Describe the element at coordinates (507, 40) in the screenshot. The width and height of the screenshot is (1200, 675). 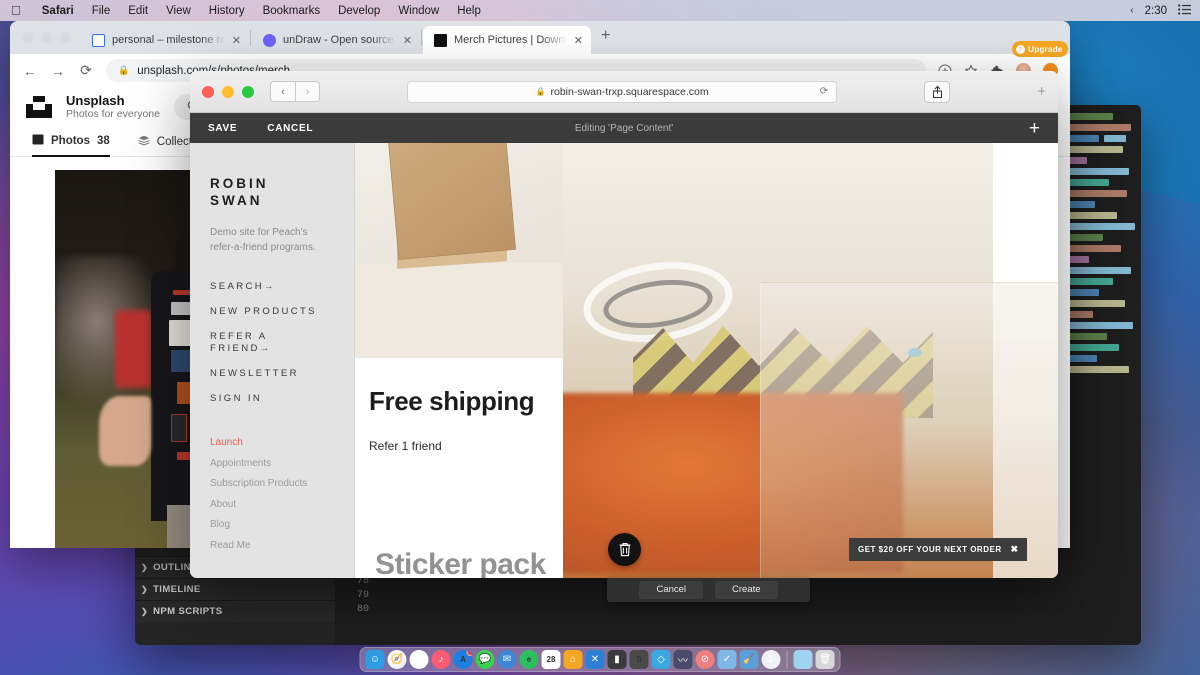
I see `browser-tab-2: Merch Pictures | Download Fre ✕` at that location.